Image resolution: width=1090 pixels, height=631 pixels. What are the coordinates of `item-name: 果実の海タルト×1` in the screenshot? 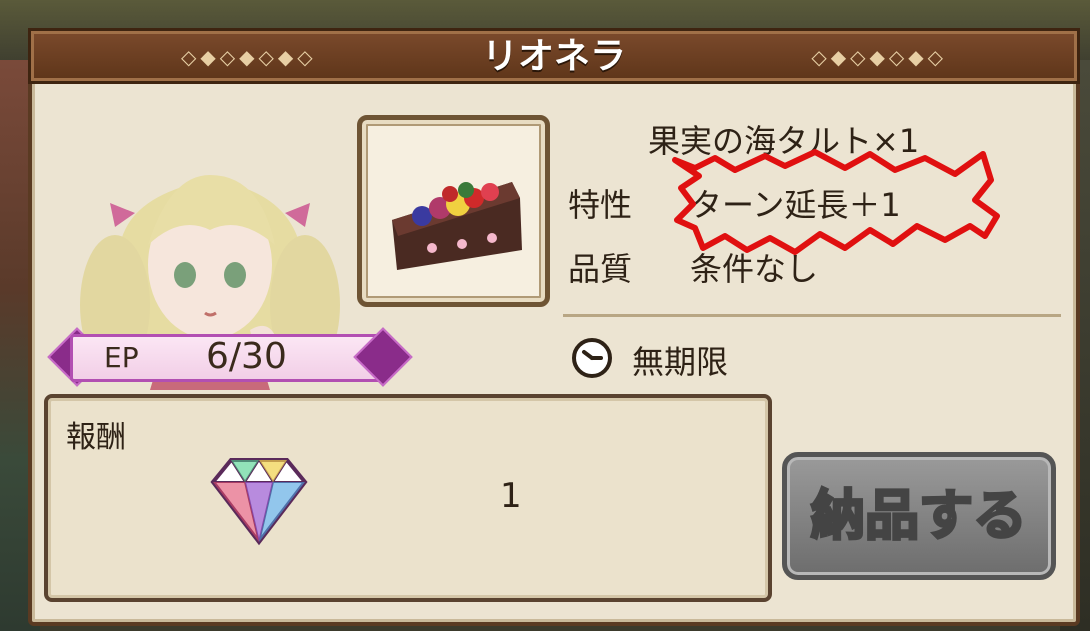 It's located at (784, 141).